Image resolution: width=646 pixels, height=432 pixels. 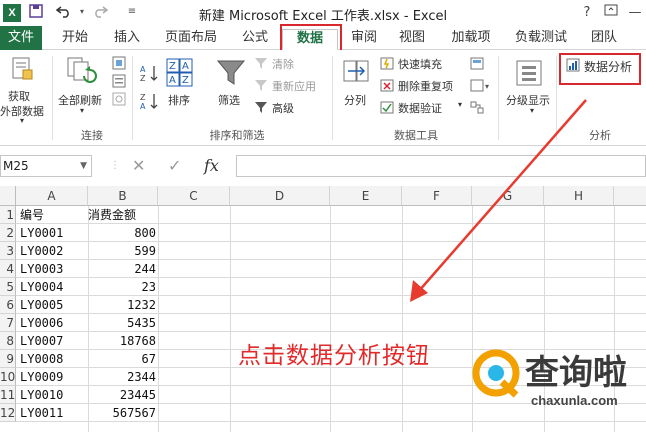 What do you see at coordinates (576, 373) in the screenshot?
I see `watermark-brand: 查询啦` at bounding box center [576, 373].